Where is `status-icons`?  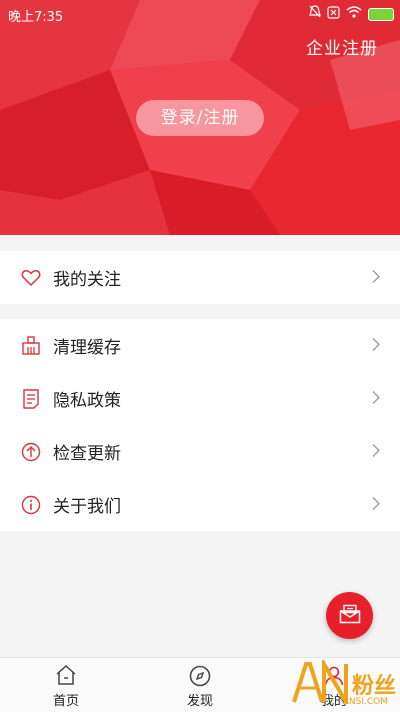 status-icons is located at coordinates (351, 14).